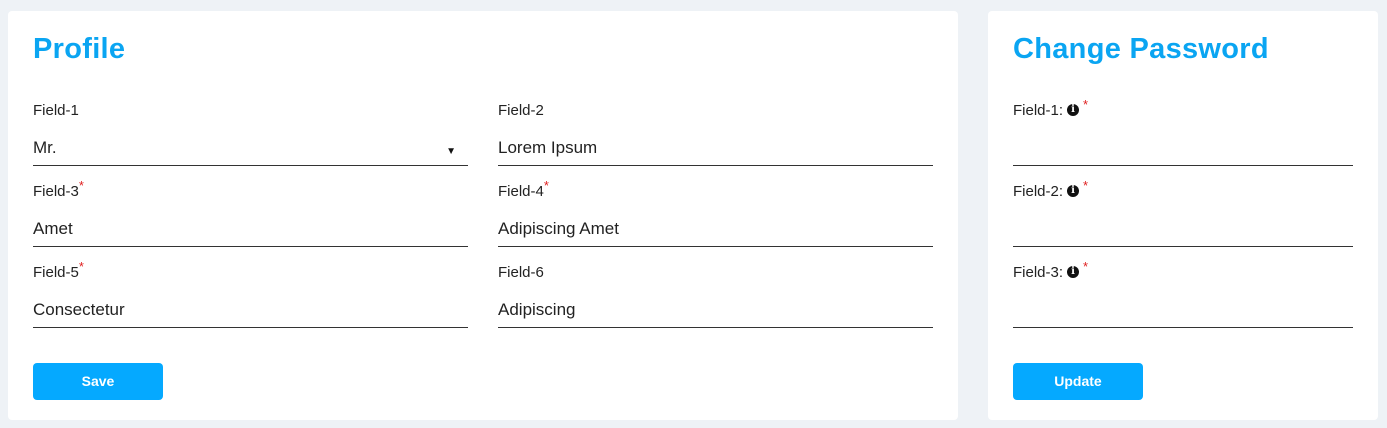 Image resolution: width=1387 pixels, height=428 pixels. Describe the element at coordinates (1183, 232) in the screenshot. I see `password-field-2-input` at that location.